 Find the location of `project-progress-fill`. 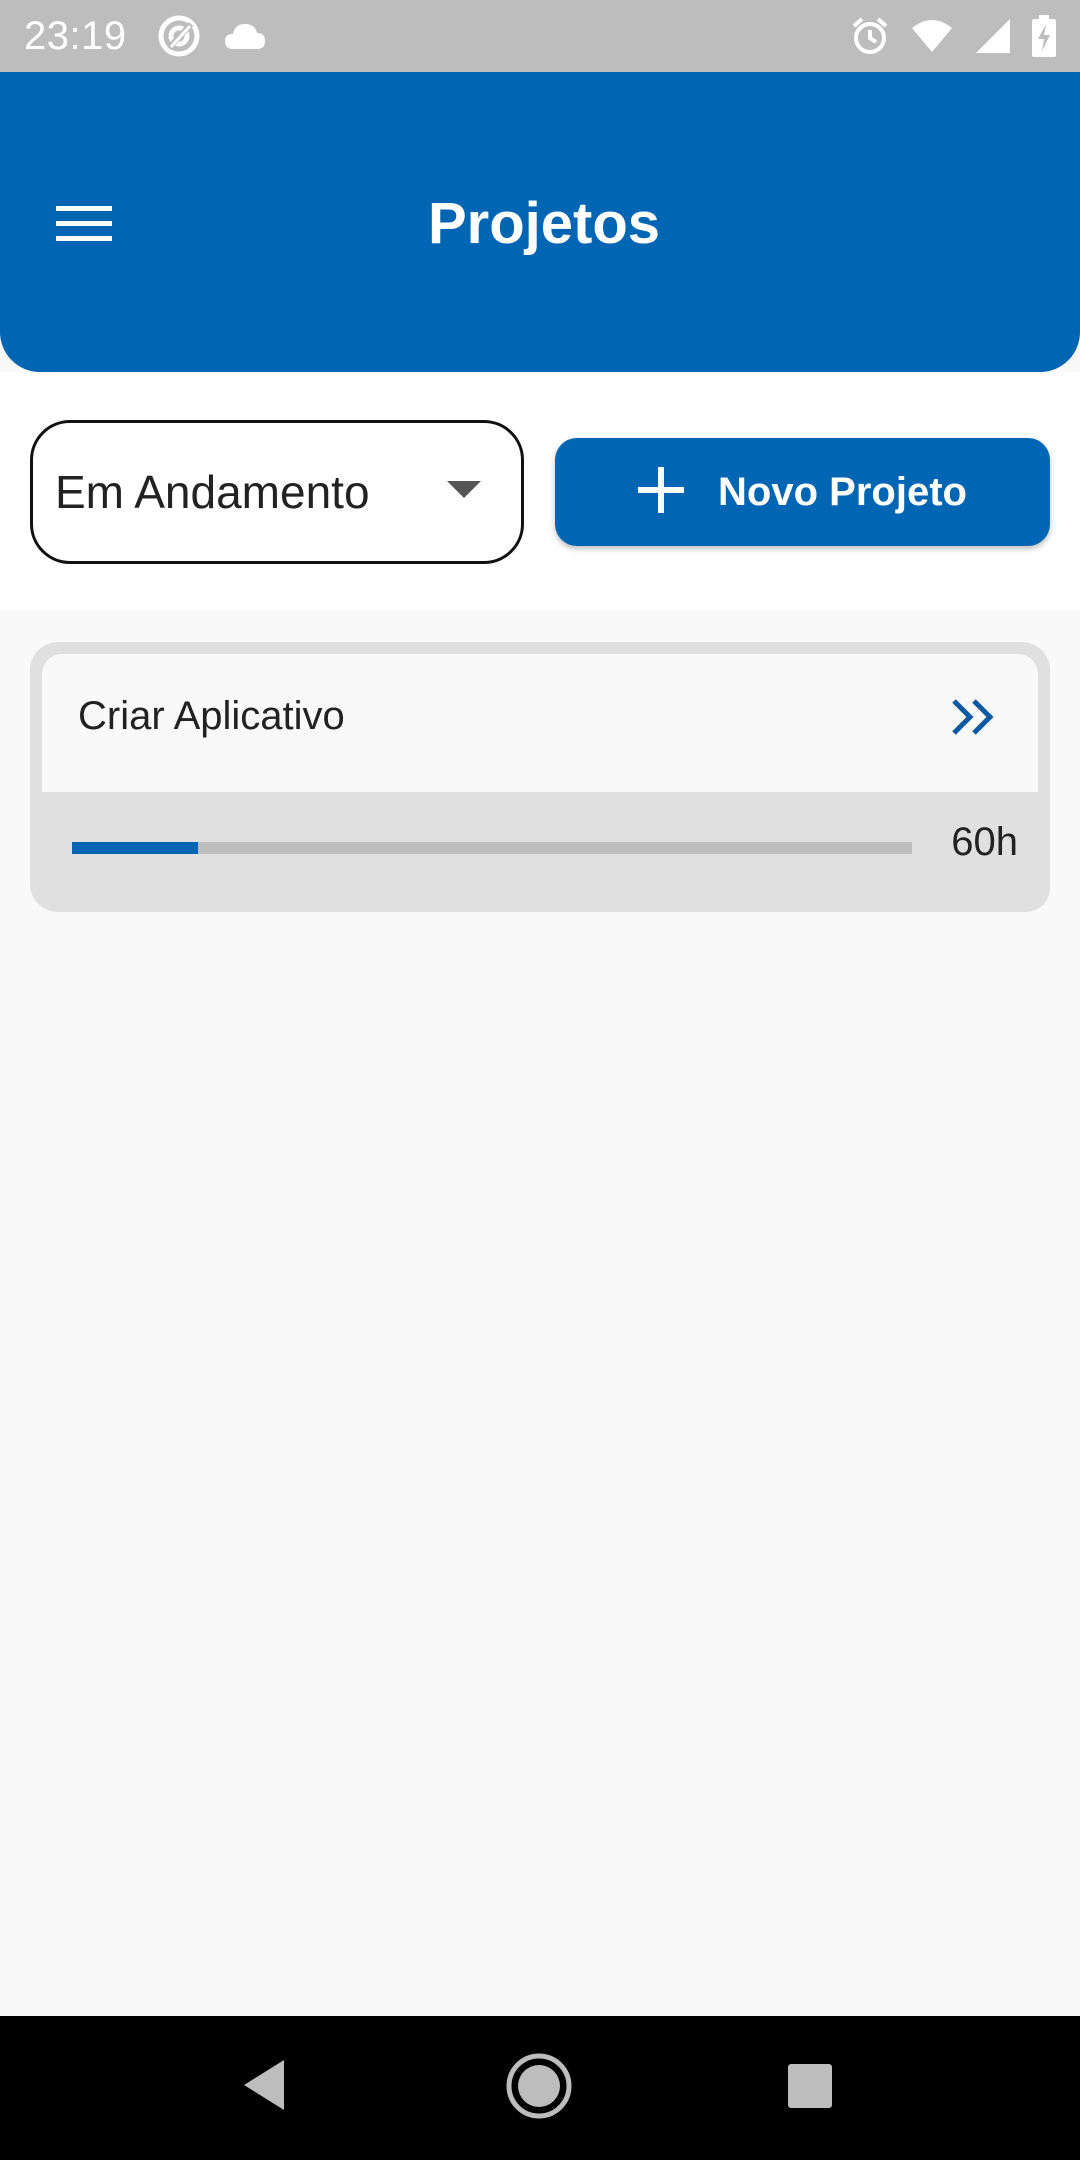

project-progress-fill is located at coordinates (135, 848).